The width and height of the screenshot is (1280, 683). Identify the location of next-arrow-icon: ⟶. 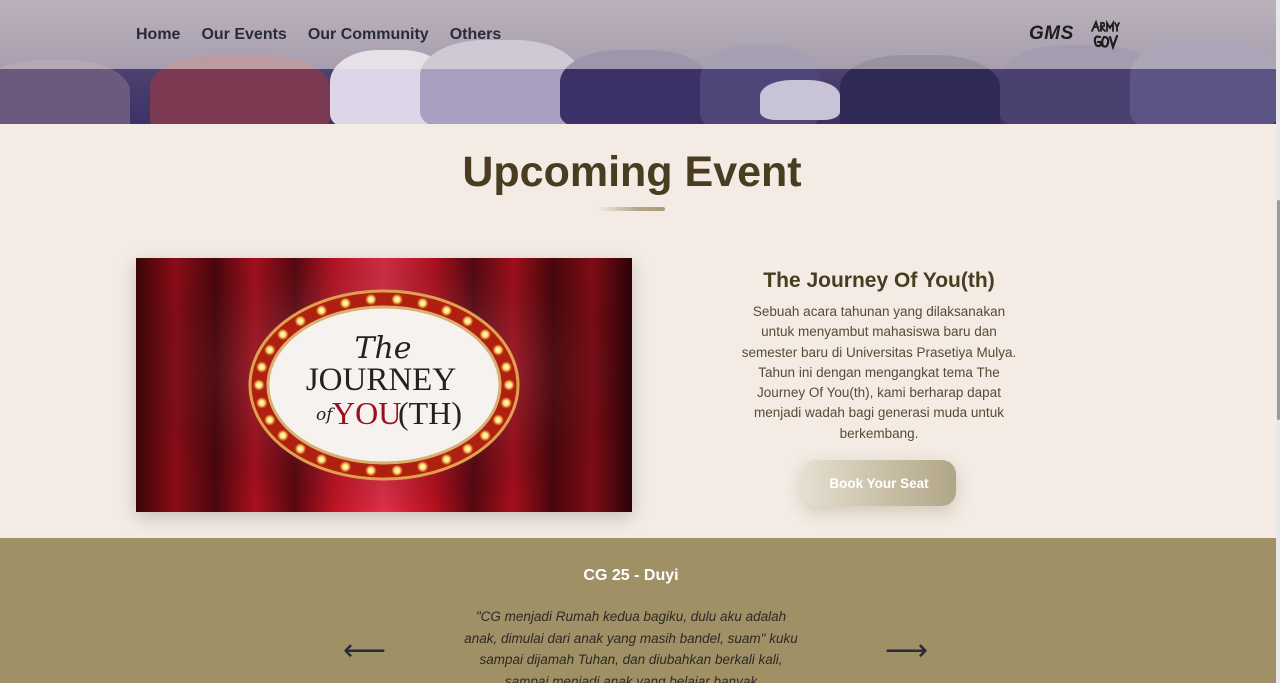
(906, 651).